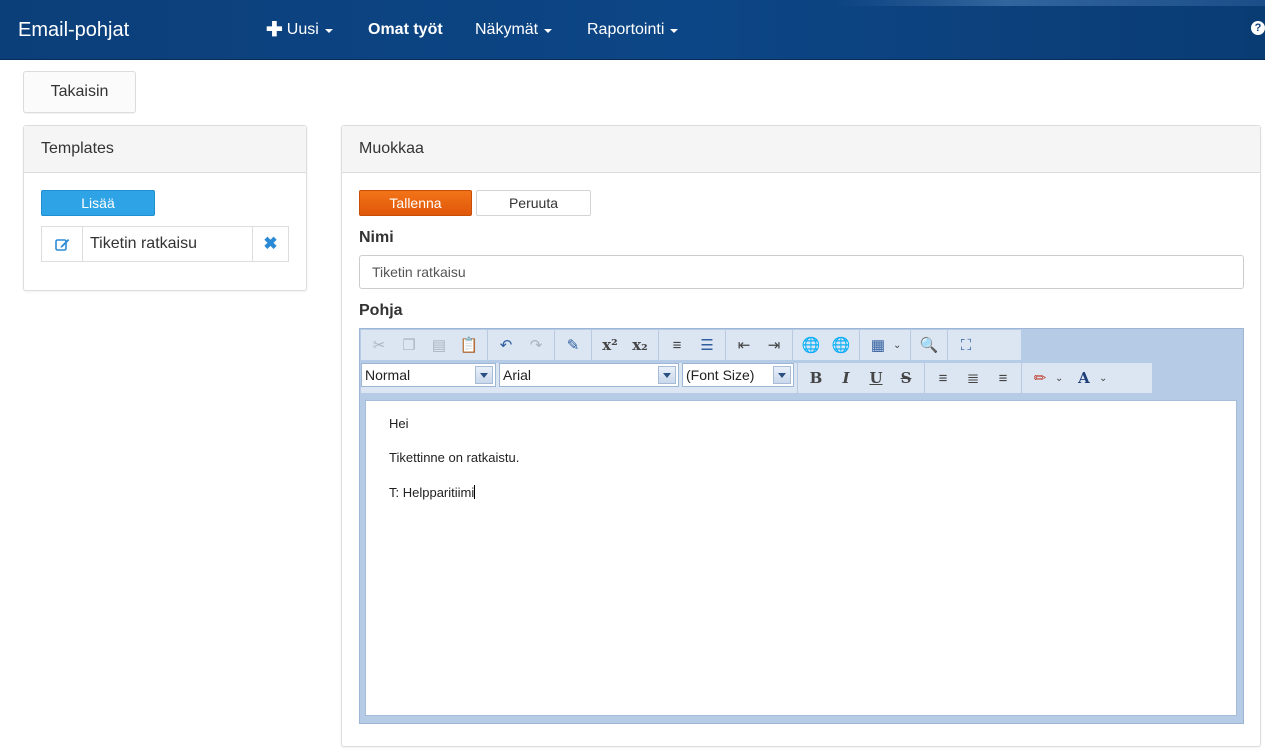 This screenshot has height=752, width=1265. I want to click on font-select: Arial, so click(589, 375).